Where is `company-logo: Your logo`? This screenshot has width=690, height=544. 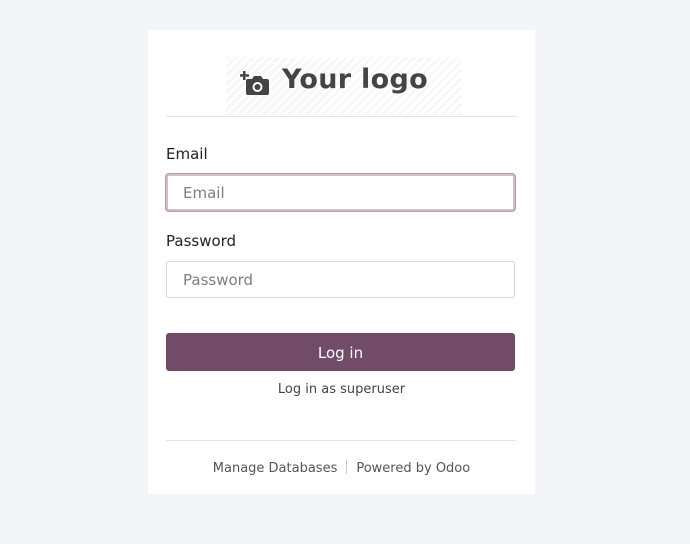 company-logo: Your logo is located at coordinates (341, 88).